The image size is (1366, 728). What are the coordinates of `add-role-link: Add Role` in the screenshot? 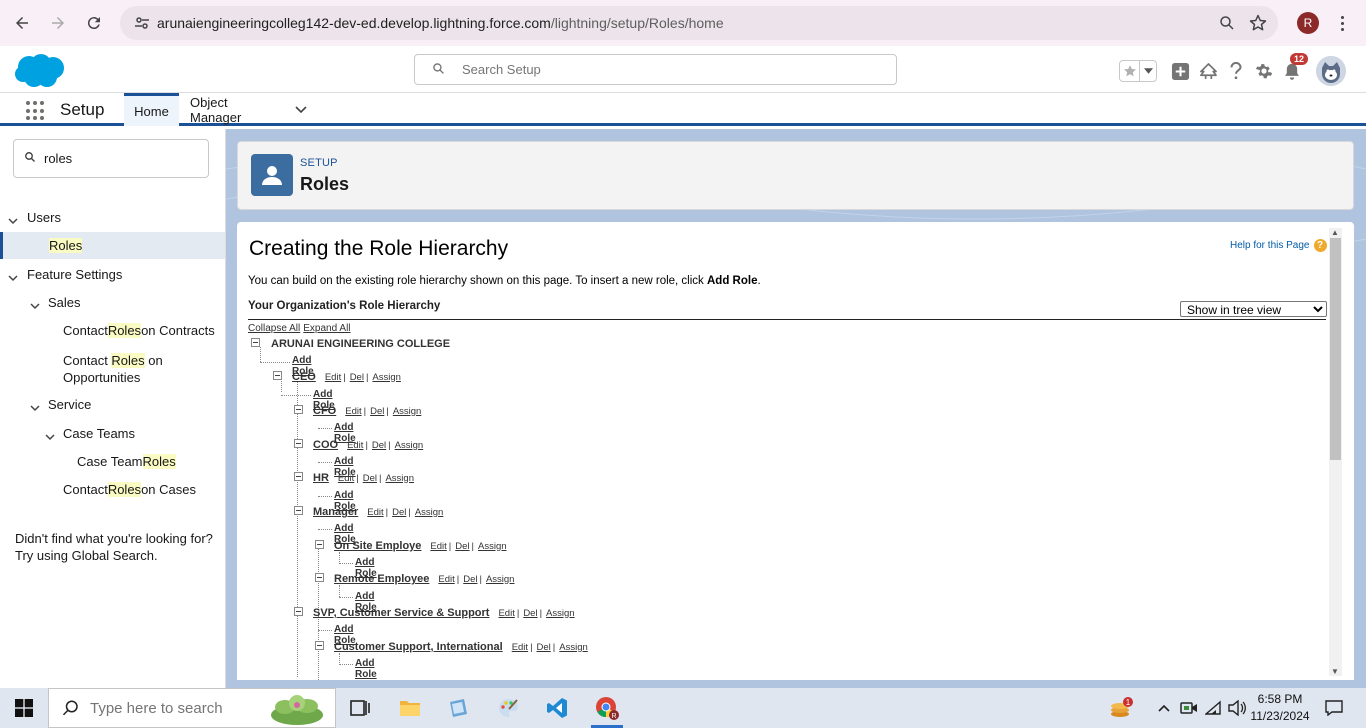 It's located at (366, 669).